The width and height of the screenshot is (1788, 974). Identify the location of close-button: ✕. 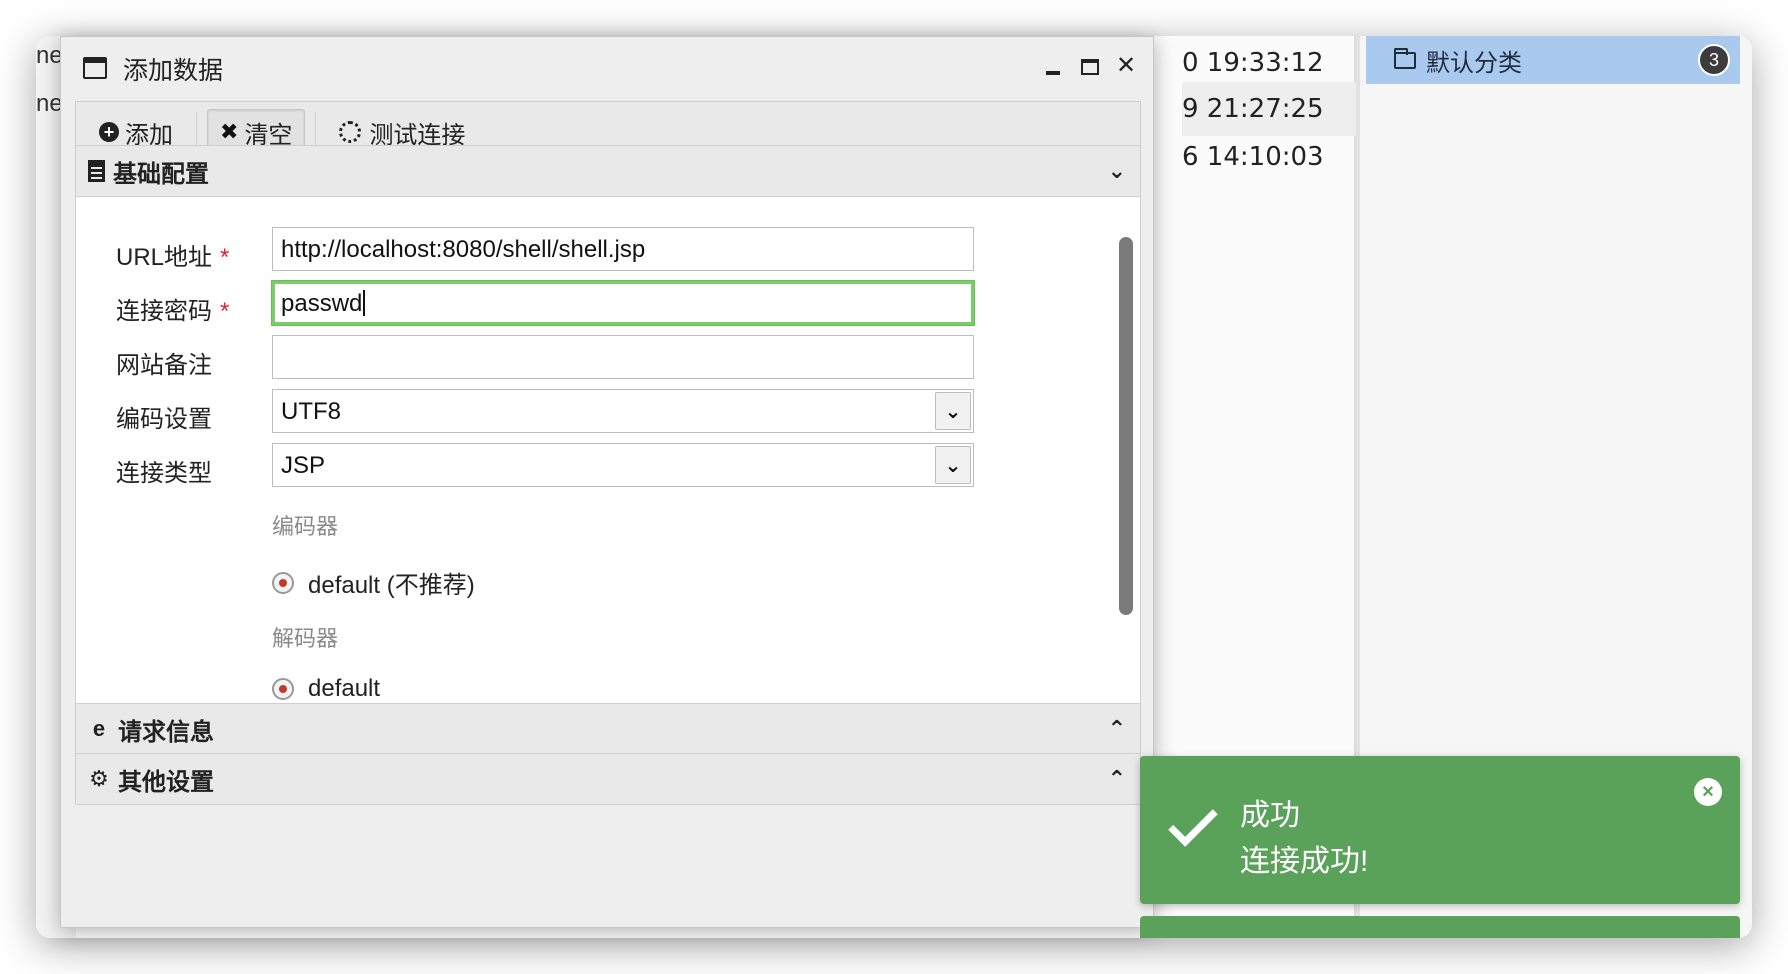
(1126, 66).